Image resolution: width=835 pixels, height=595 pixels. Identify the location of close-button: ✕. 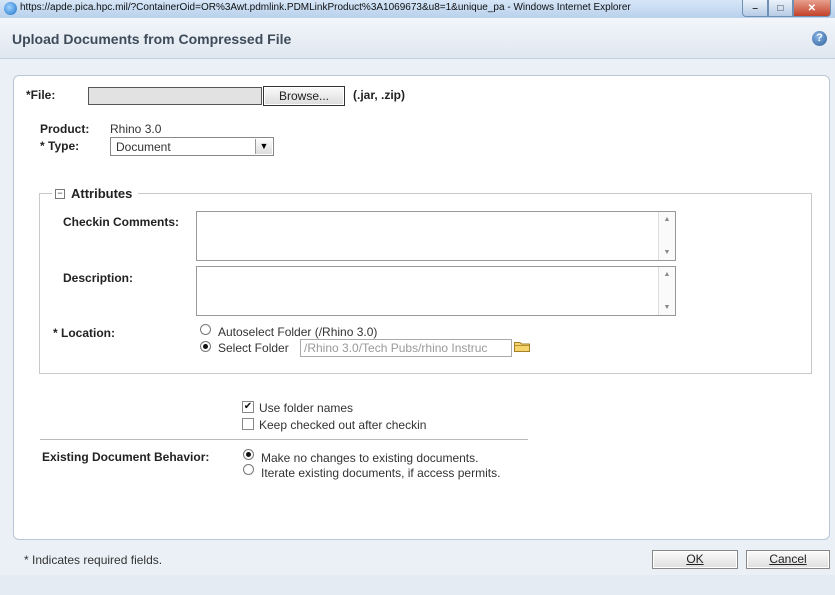
(811, 8).